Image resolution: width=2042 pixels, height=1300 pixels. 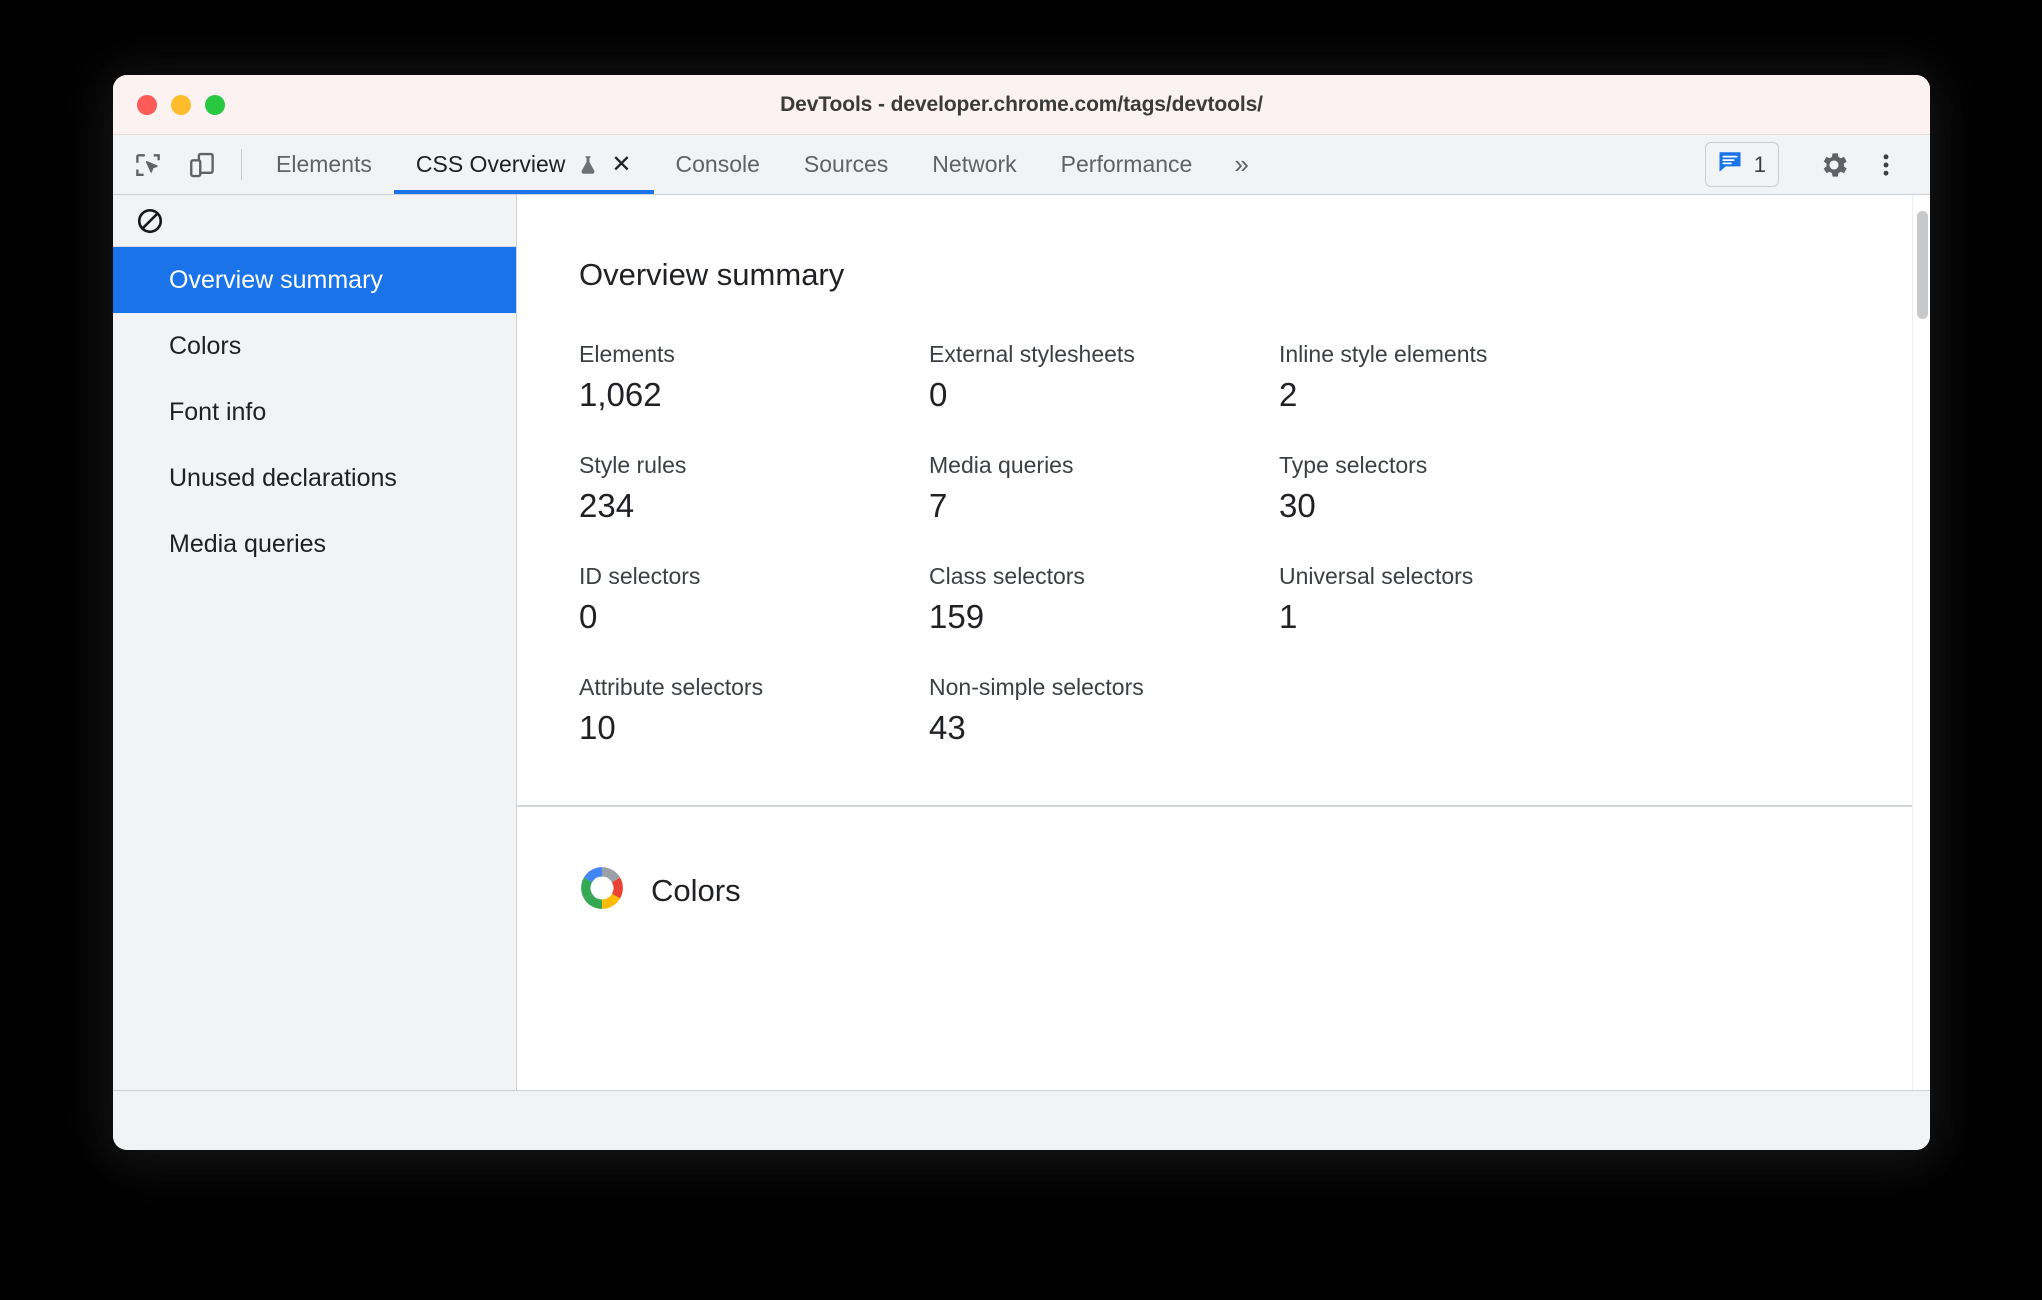 What do you see at coordinates (621, 164) in the screenshot?
I see `close-icon: ✕` at bounding box center [621, 164].